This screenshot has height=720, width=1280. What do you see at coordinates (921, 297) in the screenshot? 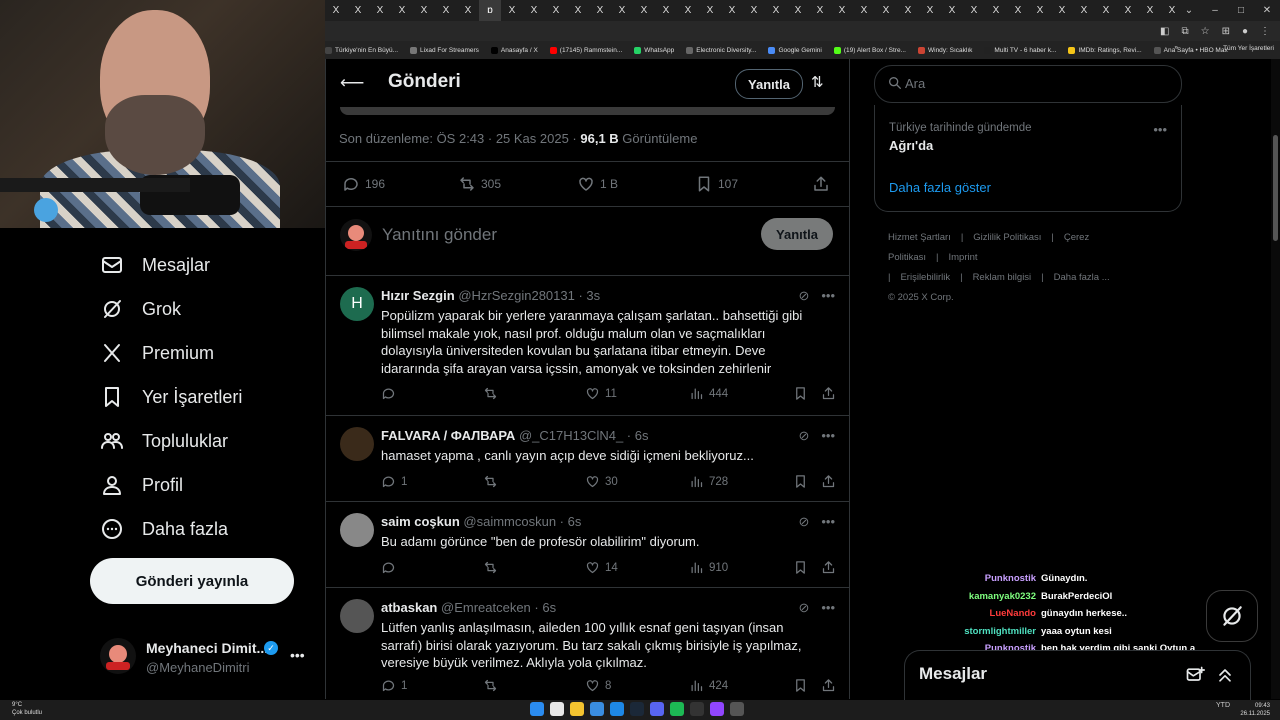
I see `footer-link: © 2025 X Corp.` at bounding box center [921, 297].